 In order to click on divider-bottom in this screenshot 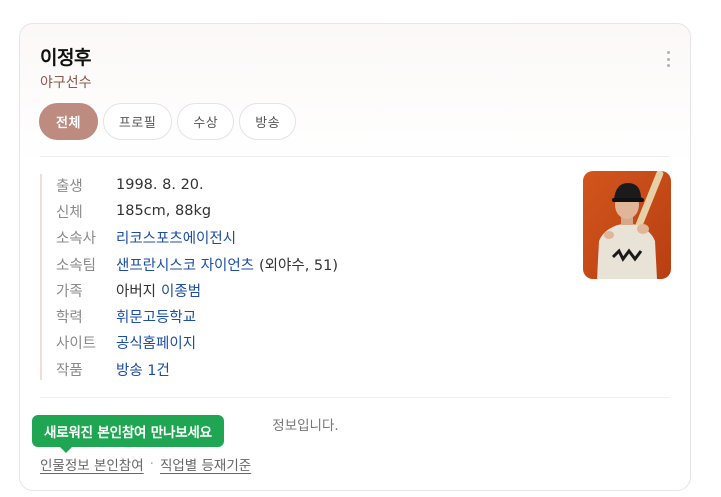, I will do `click(355, 397)`.